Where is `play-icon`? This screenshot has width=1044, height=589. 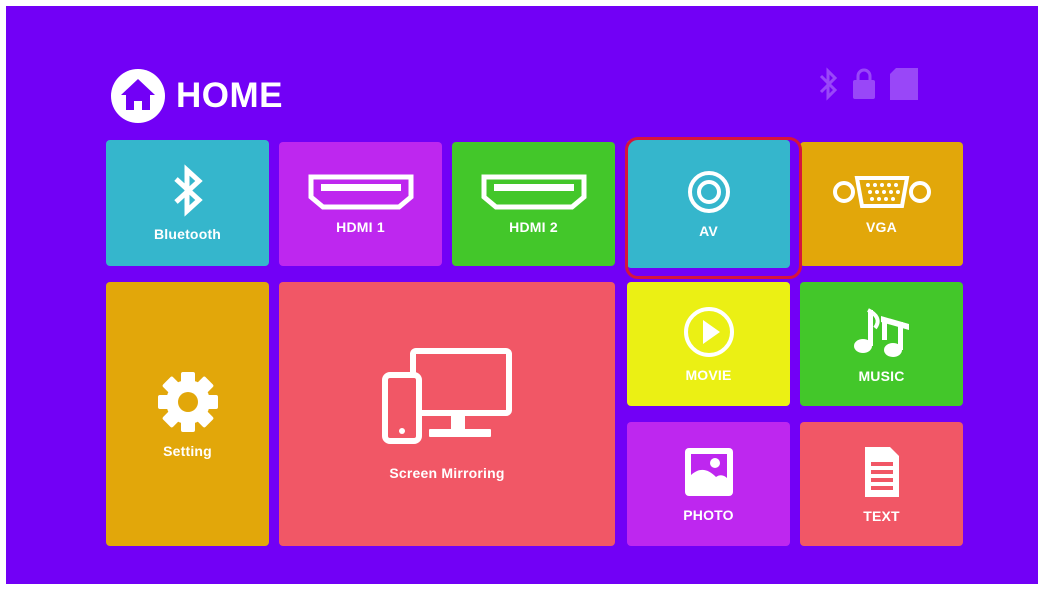
play-icon is located at coordinates (708, 332).